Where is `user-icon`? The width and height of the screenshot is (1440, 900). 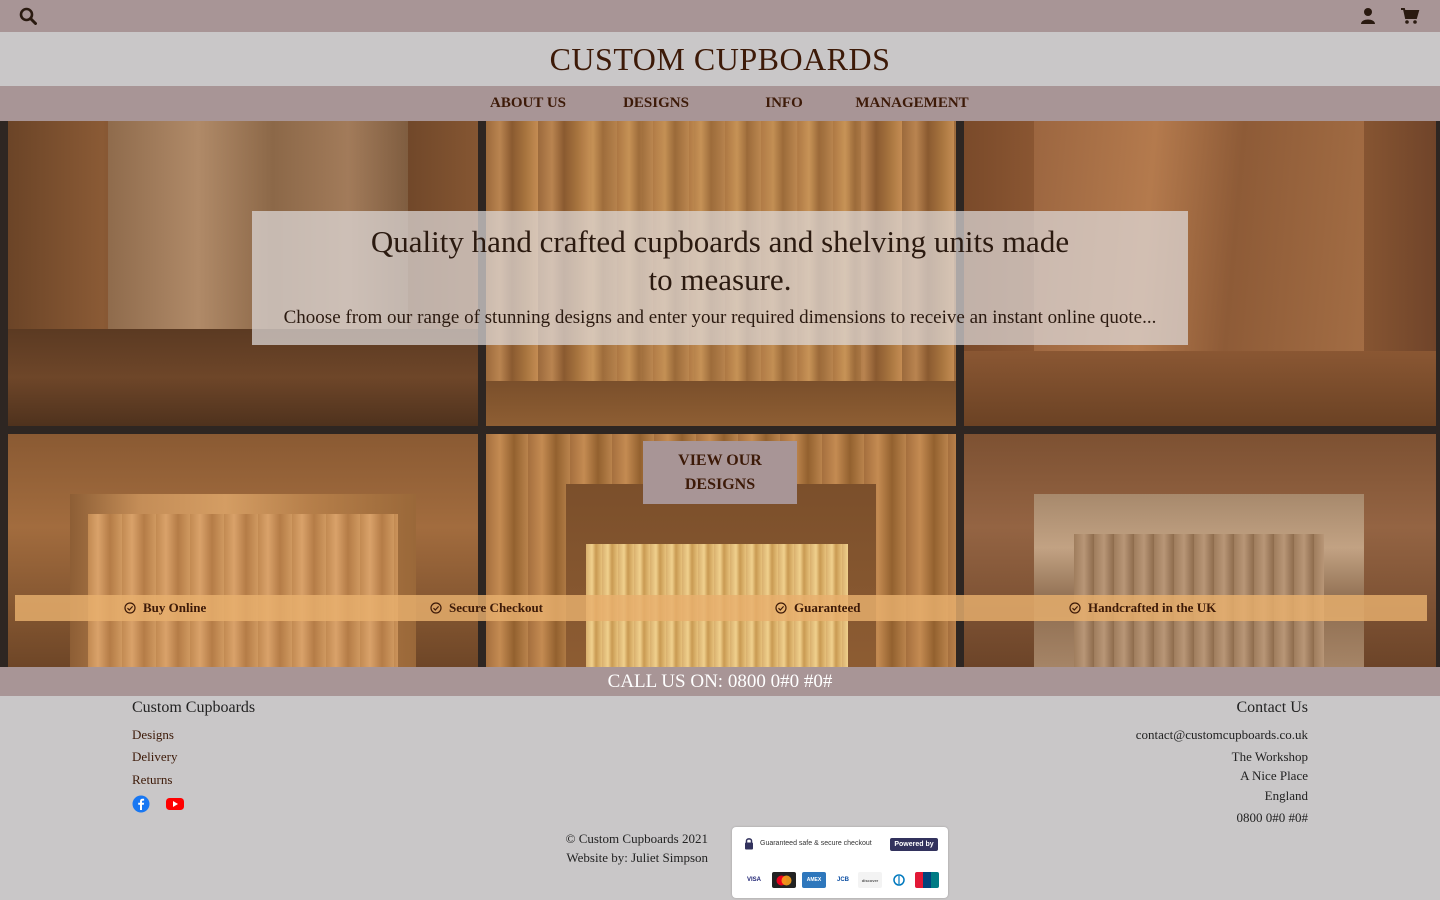 user-icon is located at coordinates (1368, 16).